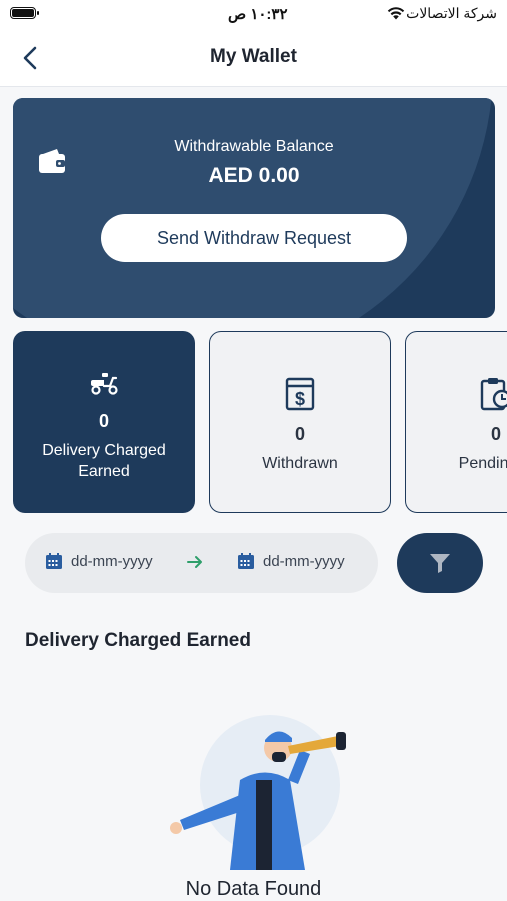 The width and height of the screenshot is (507, 901). What do you see at coordinates (104, 461) in the screenshot?
I see `stat-label: Delivery Charged Earned` at bounding box center [104, 461].